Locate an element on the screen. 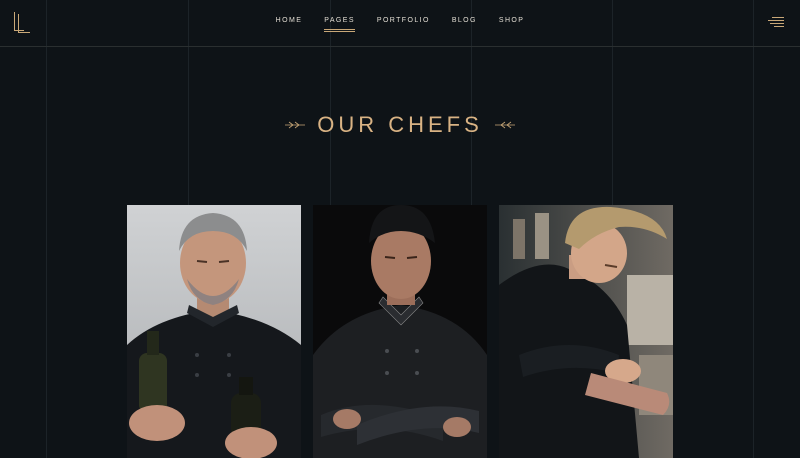 Image resolution: width=800 pixels, height=458 pixels. hamburger-menu-icon is located at coordinates (776, 22).